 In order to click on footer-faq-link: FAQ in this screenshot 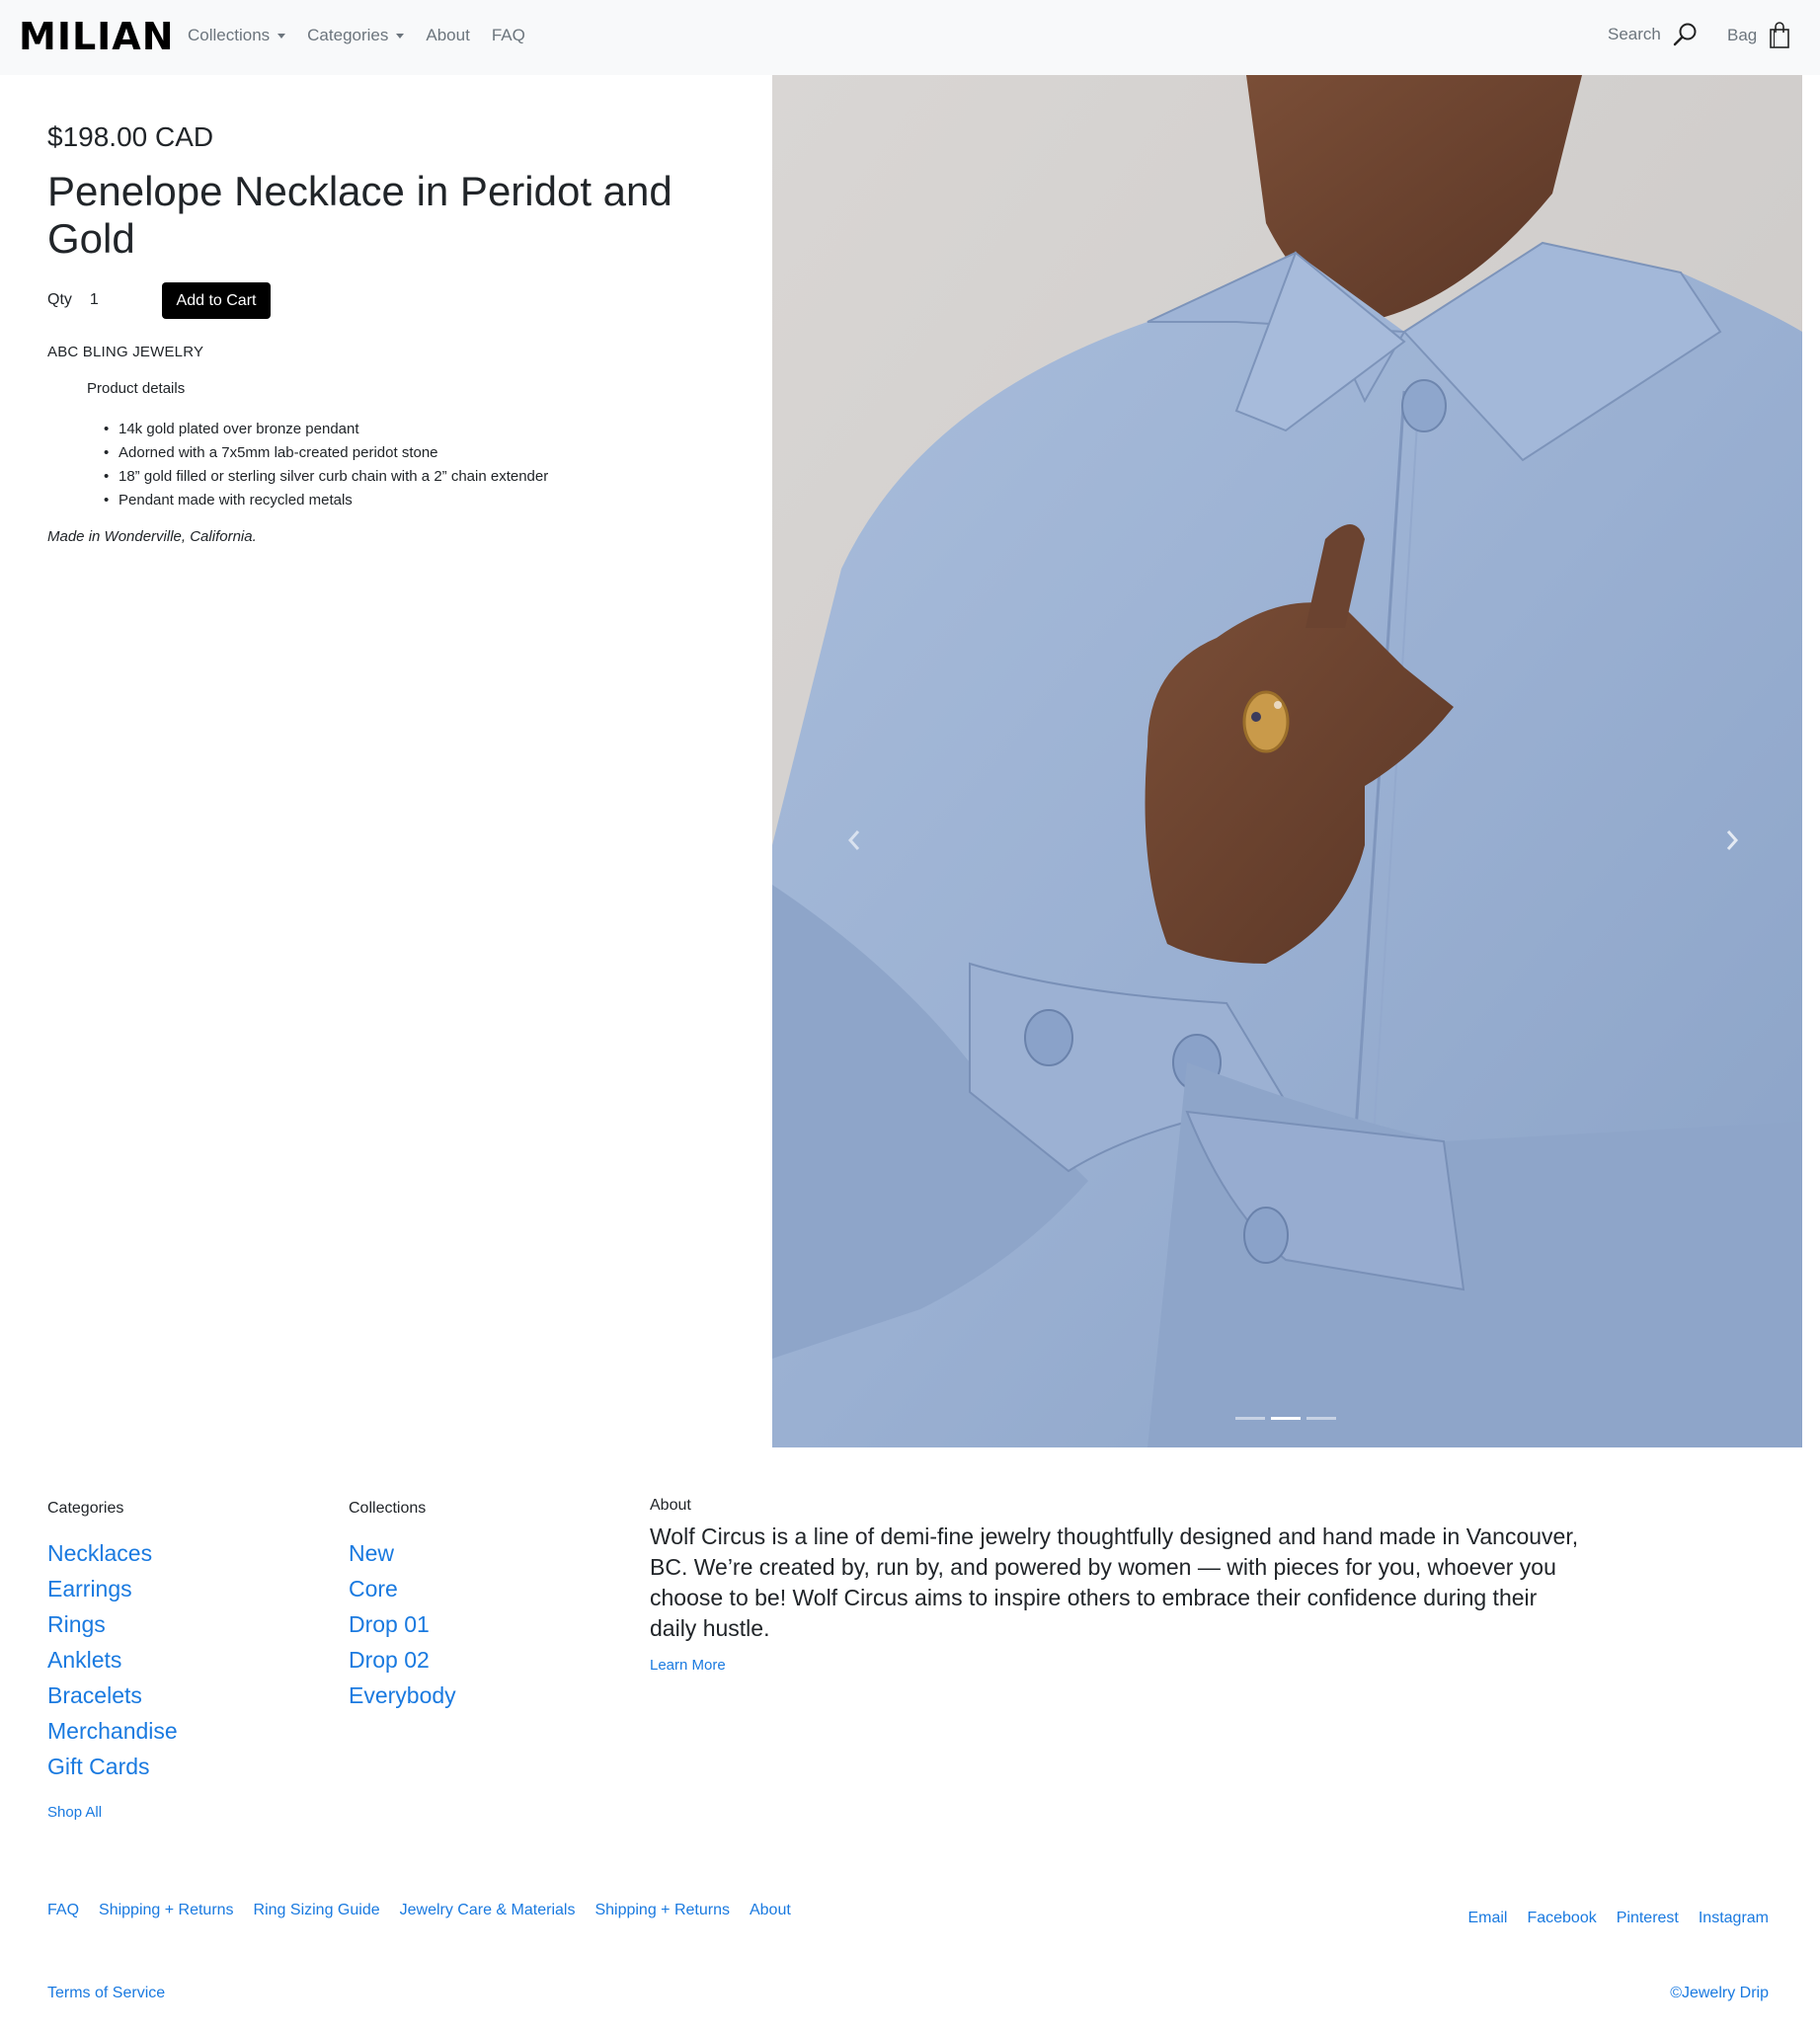, I will do `click(63, 1910)`.